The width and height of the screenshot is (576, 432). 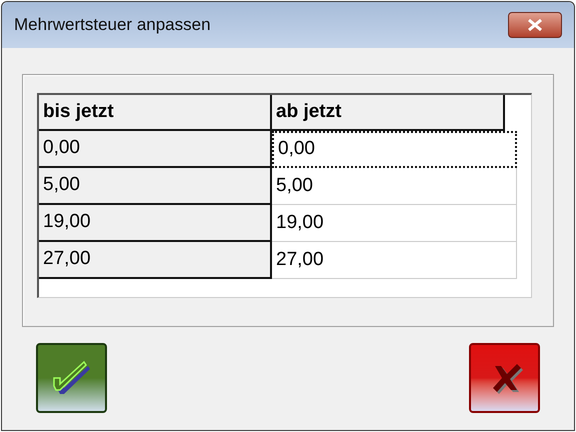 I want to click on ok-button, so click(x=71, y=378).